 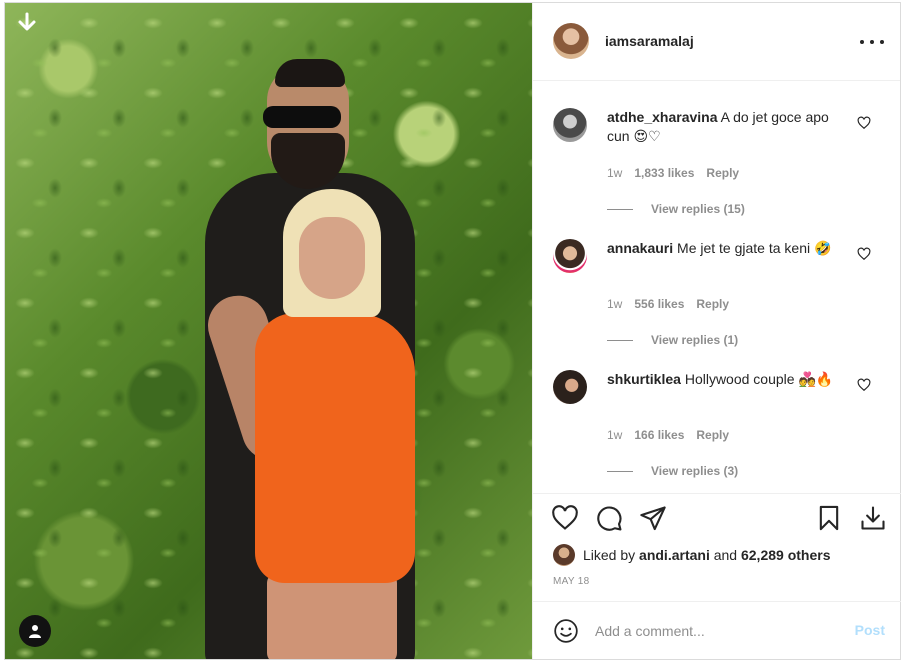 I want to click on comment-emoji: 💑🔥, so click(x=816, y=380).